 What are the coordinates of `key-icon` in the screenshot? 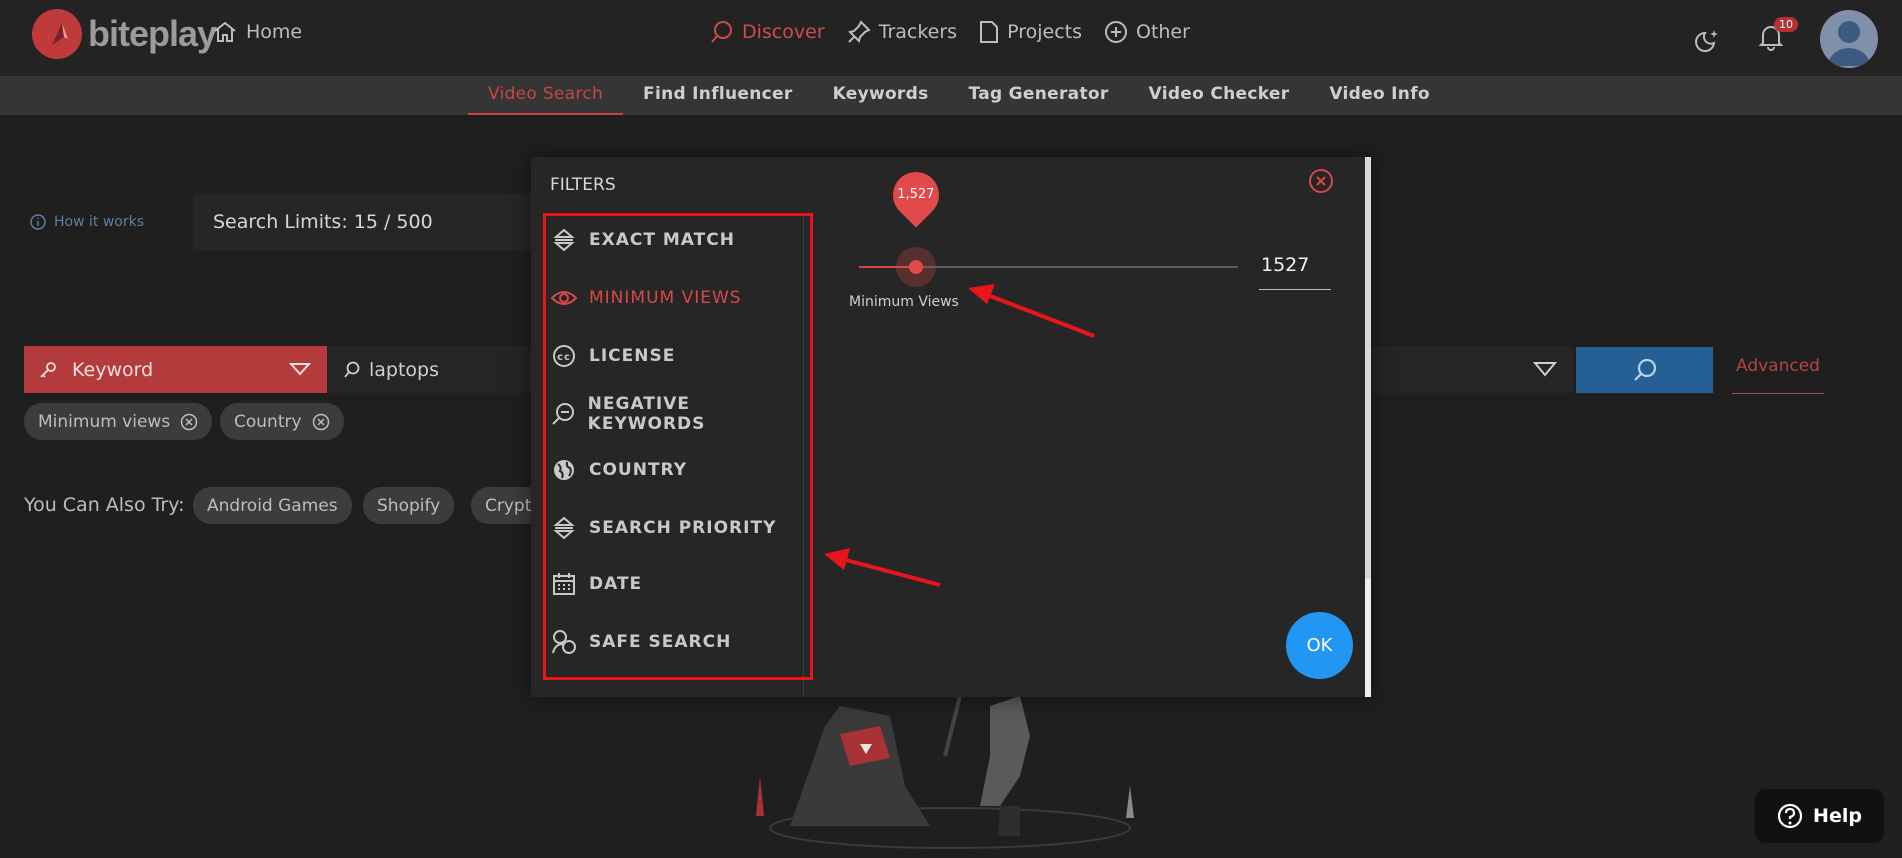 It's located at (48, 369).